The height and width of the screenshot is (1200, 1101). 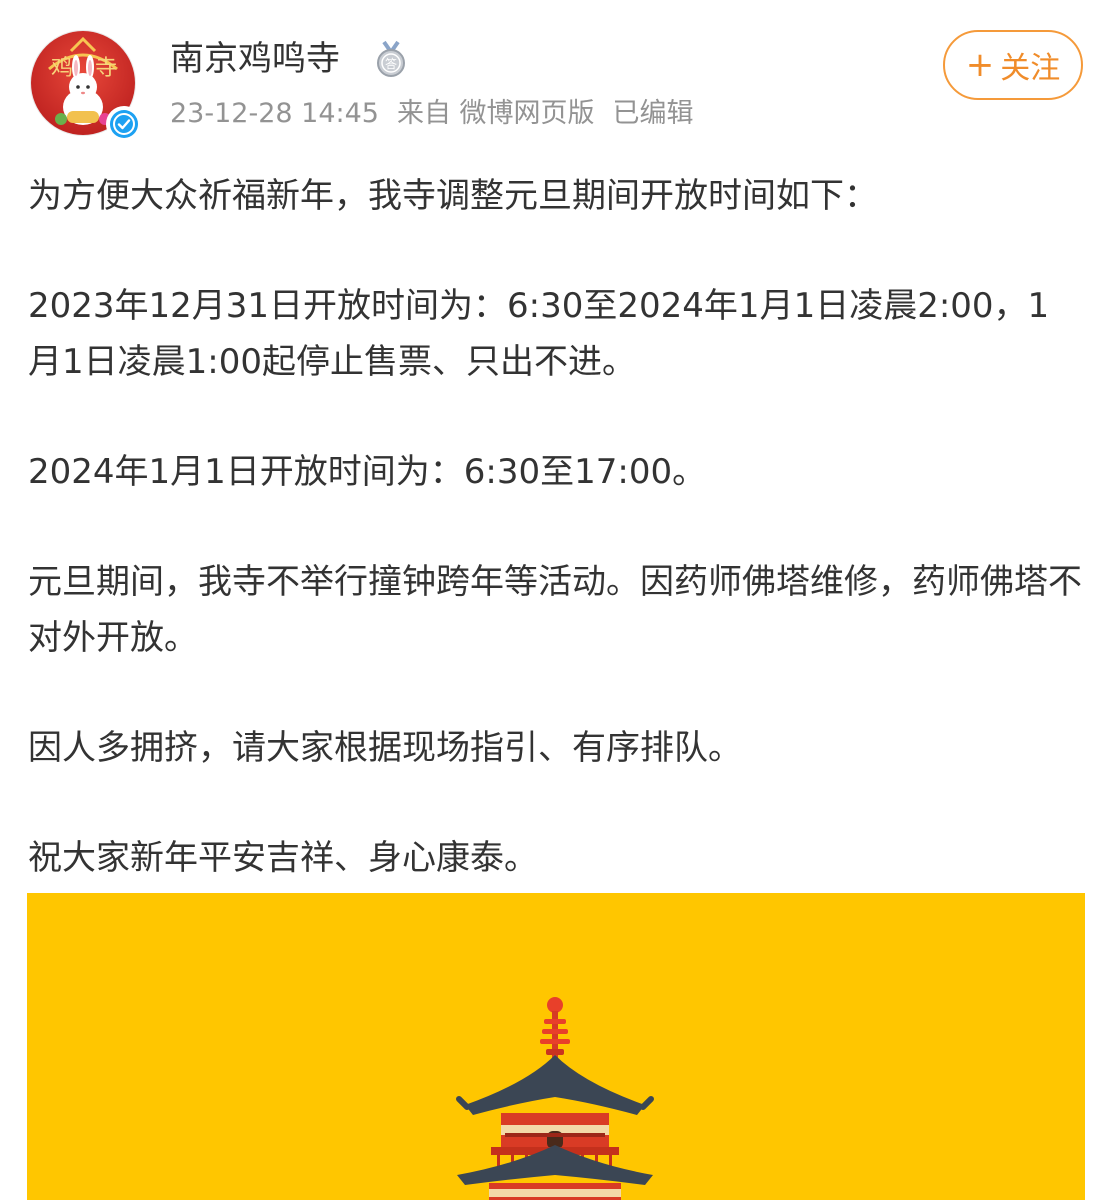 I want to click on post-paragraph: 因人多拥挤，请大家根据现场指引、有序排队。, so click(x=385, y=748).